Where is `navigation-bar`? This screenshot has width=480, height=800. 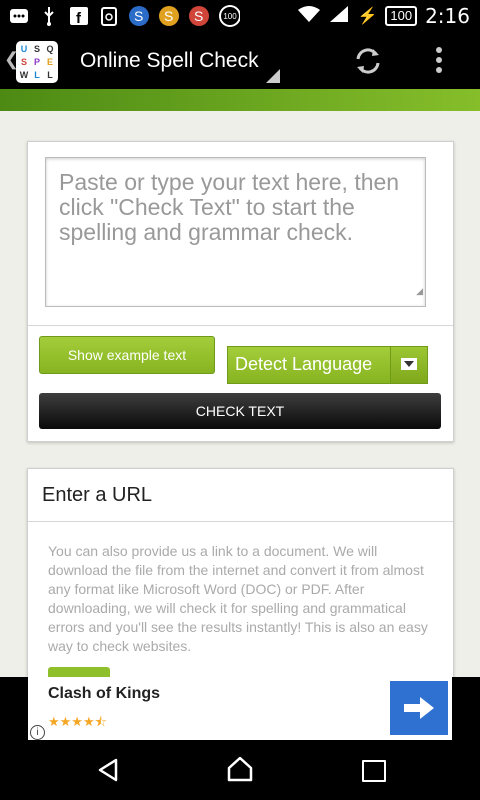 navigation-bar is located at coordinates (240, 770).